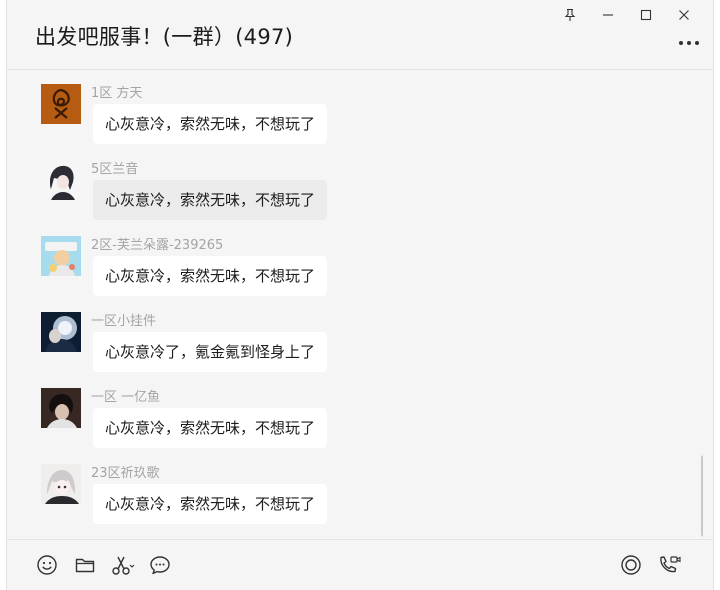 Image resolution: width=720 pixels, height=590 pixels. What do you see at coordinates (684, 15) in the screenshot?
I see `close-icon` at bounding box center [684, 15].